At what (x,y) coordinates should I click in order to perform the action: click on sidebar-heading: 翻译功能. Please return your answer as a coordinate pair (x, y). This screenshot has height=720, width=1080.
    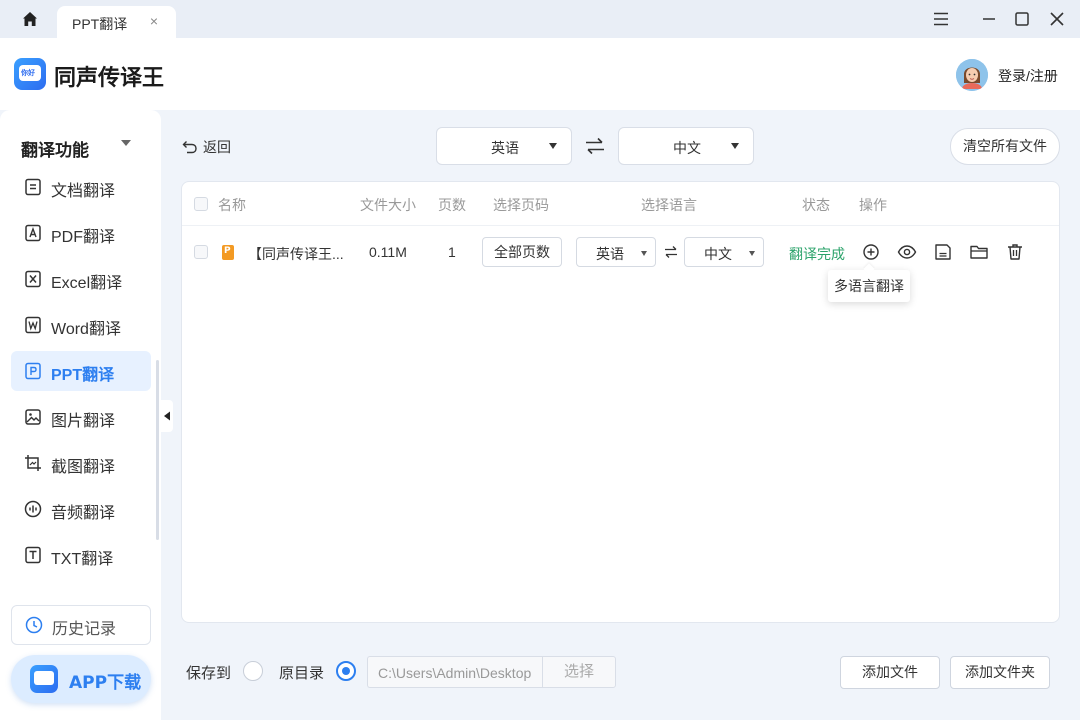
    Looking at the image, I should click on (55, 151).